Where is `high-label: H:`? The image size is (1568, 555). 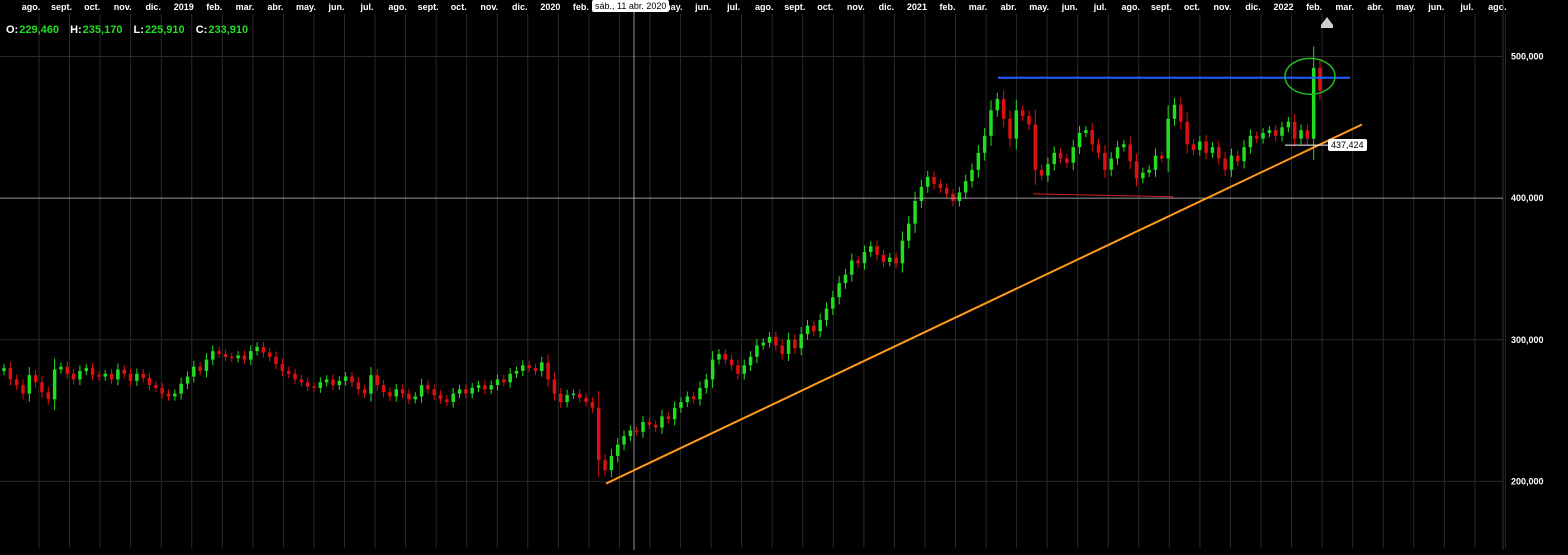
high-label: H: is located at coordinates (76, 30).